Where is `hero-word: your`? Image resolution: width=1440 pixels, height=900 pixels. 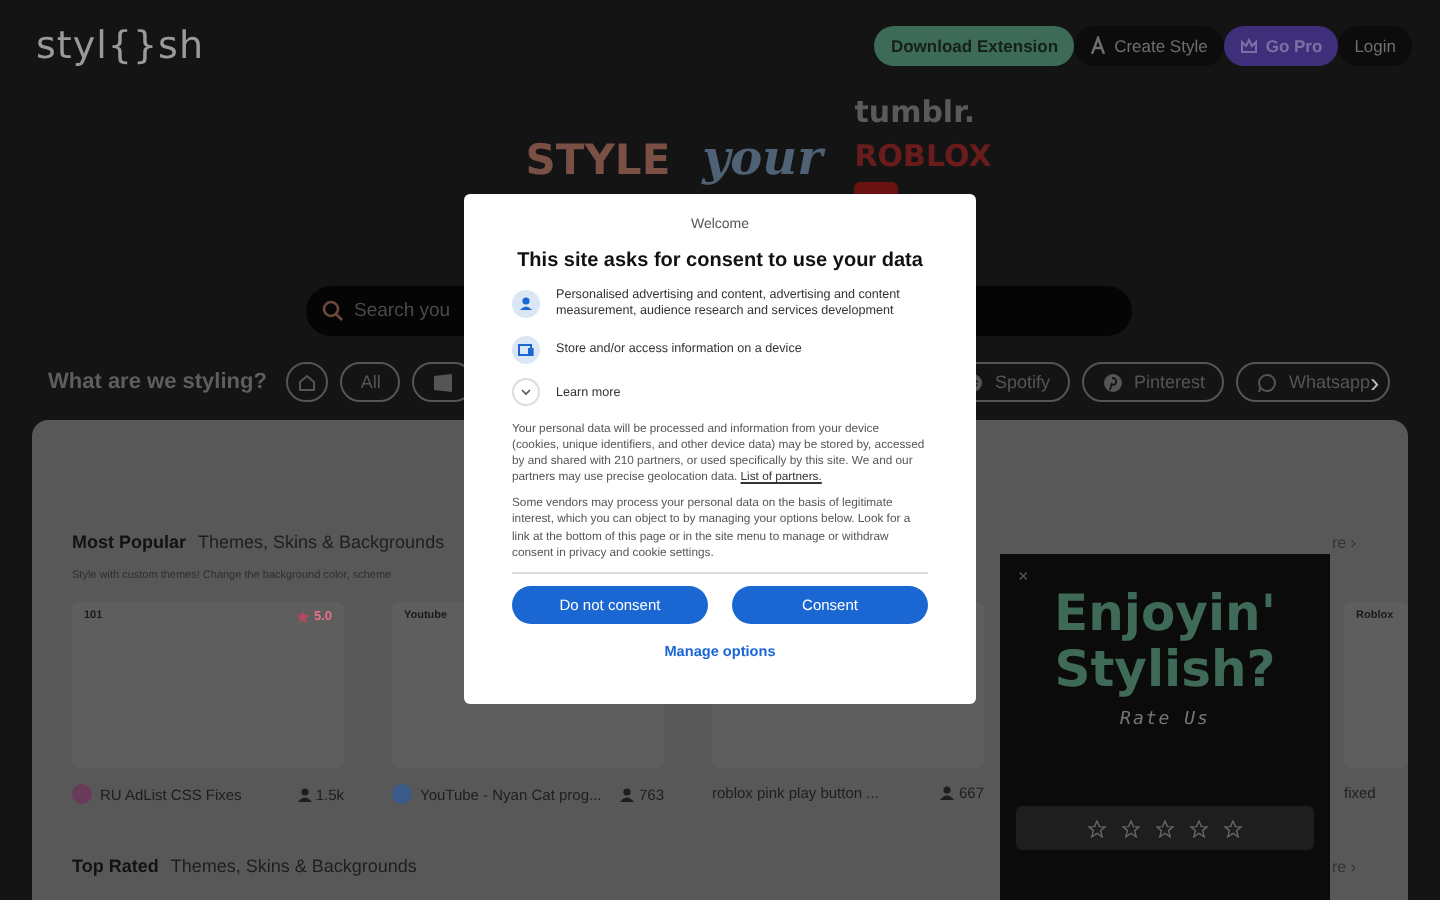 hero-word: your is located at coordinates (762, 158).